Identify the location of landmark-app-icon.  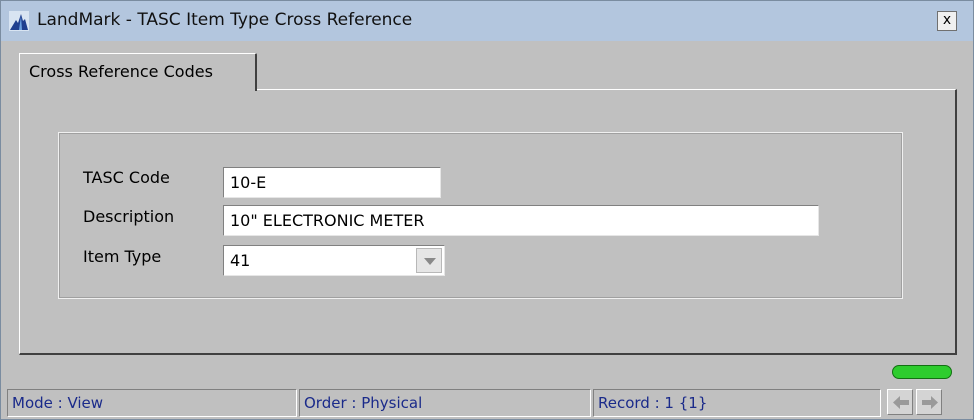
(19, 21).